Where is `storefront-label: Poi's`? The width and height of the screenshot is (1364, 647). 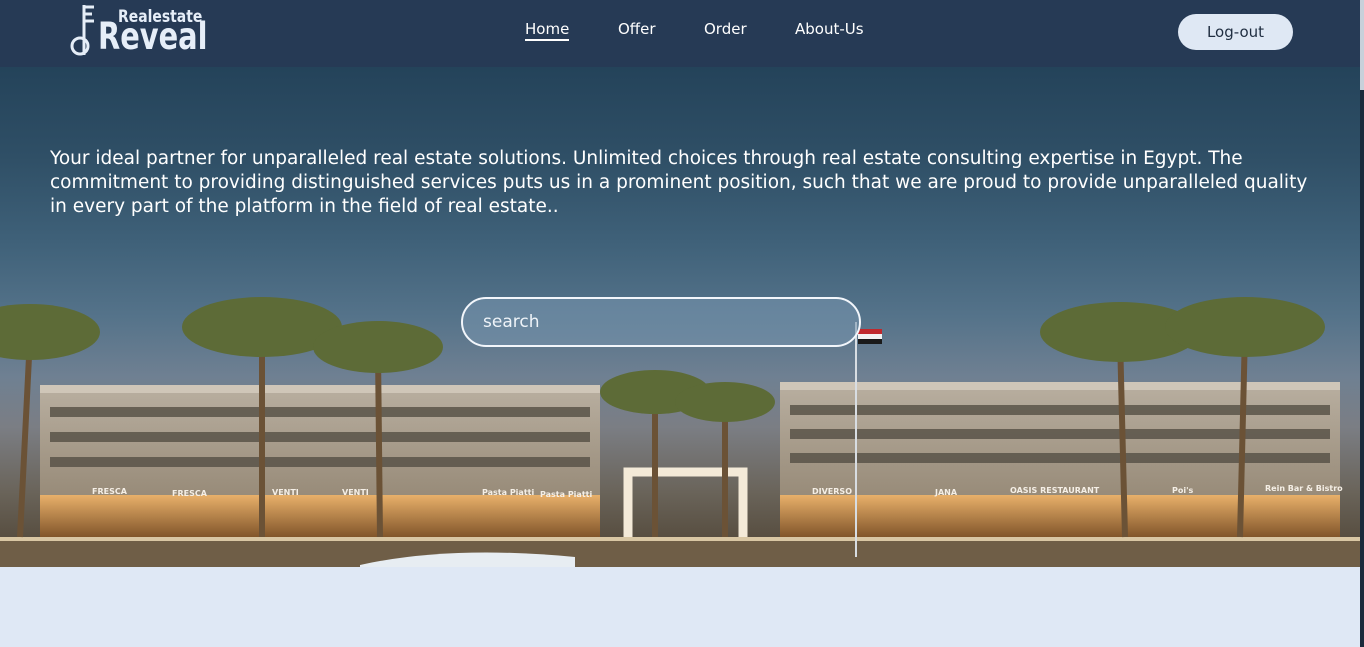 storefront-label: Poi's is located at coordinates (1183, 490).